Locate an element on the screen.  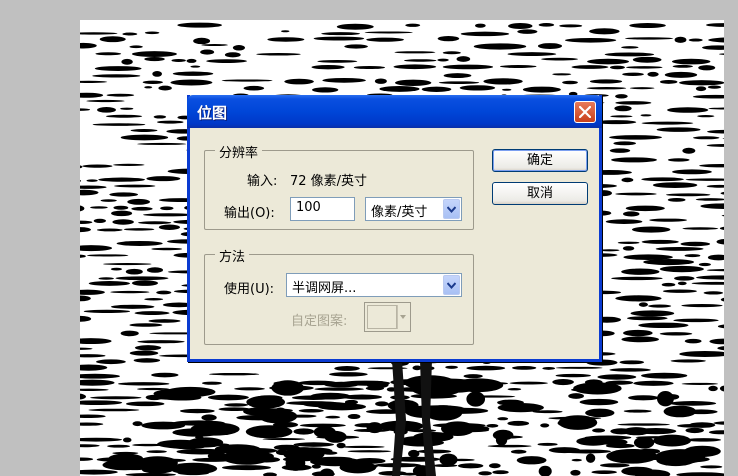
input-resolution-value: 72 像素/英寸 is located at coordinates (329, 181).